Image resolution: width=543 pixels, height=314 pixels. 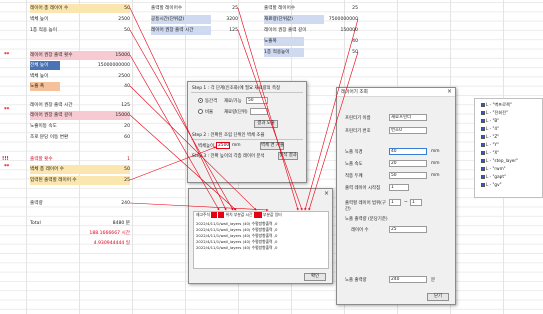 I want to click on printer-name-input: 재료프린터, so click(x=408, y=117).